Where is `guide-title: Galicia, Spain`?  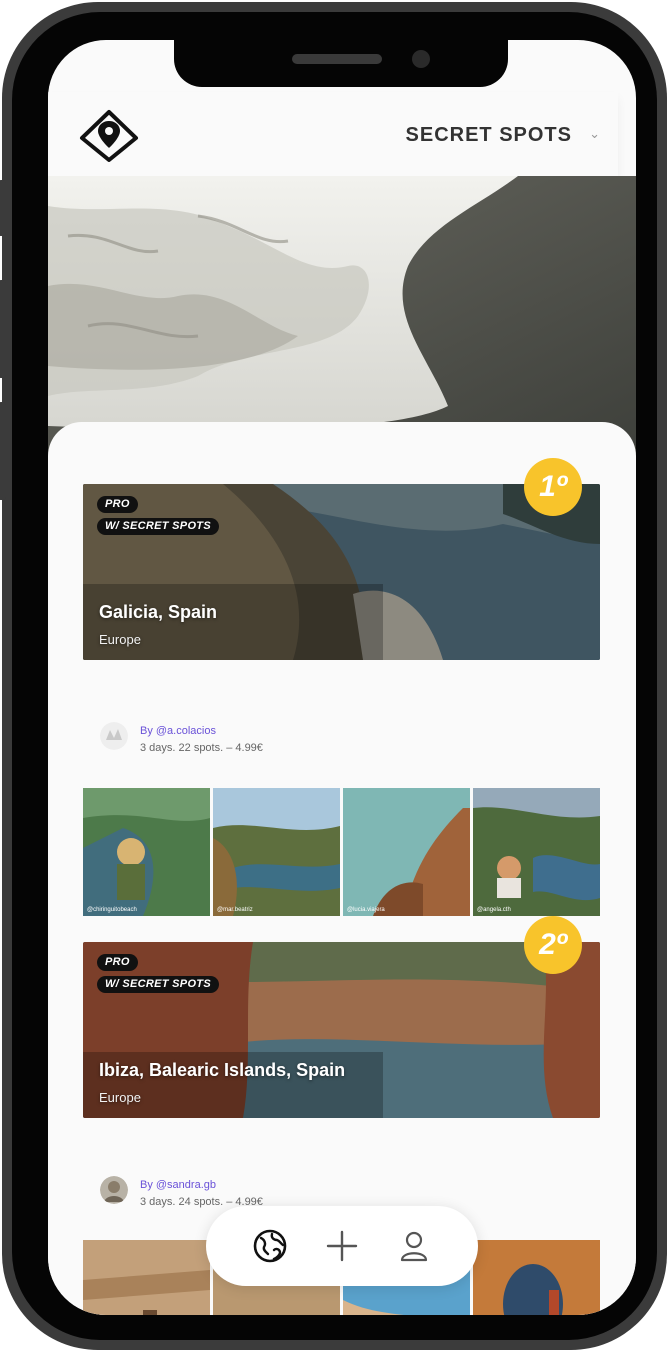 guide-title: Galicia, Spain is located at coordinates (158, 612).